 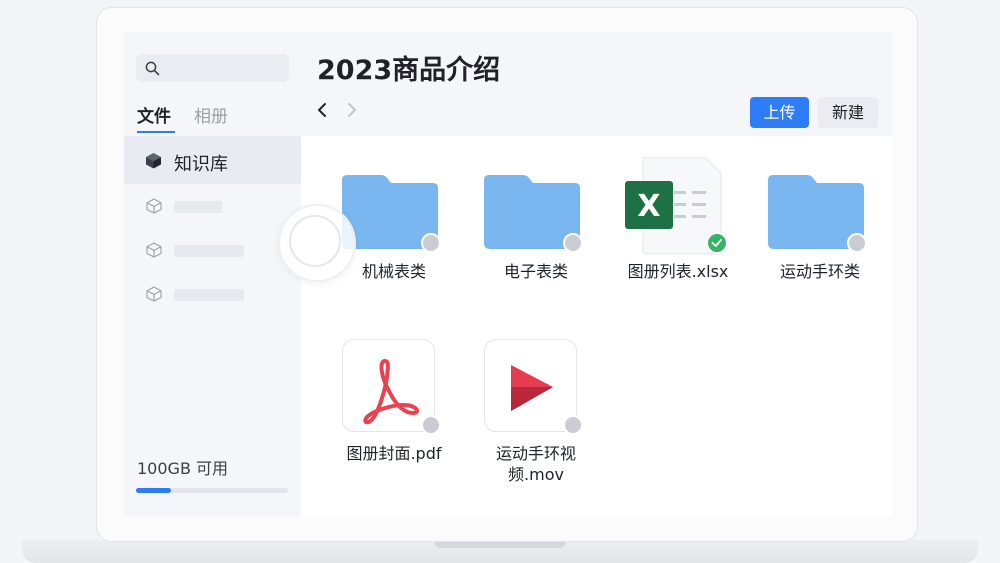 I want to click on forward-arrow-icon, so click(x=351, y=110).